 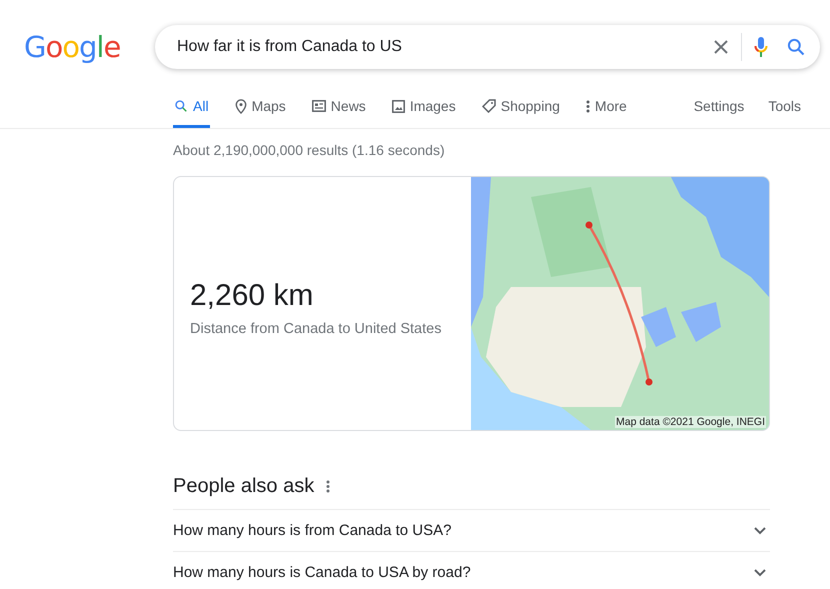 What do you see at coordinates (444, 47) in the screenshot?
I see `search-field: How far it is from Canada to US` at bounding box center [444, 47].